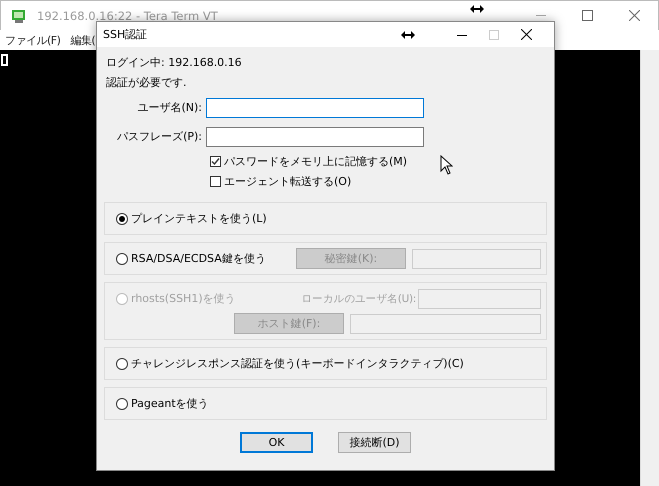 This screenshot has width=659, height=486. Describe the element at coordinates (358, 299) in the screenshot. I see `field-label: ローカルのユーザ名(U):` at that location.